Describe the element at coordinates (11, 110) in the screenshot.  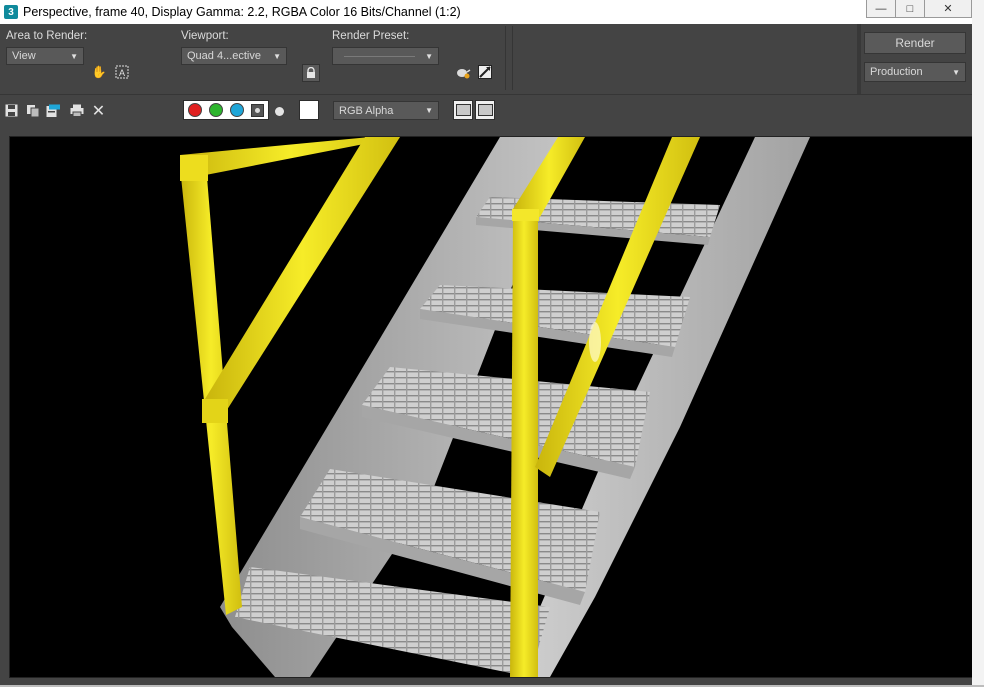
I see `save-icon` at that location.